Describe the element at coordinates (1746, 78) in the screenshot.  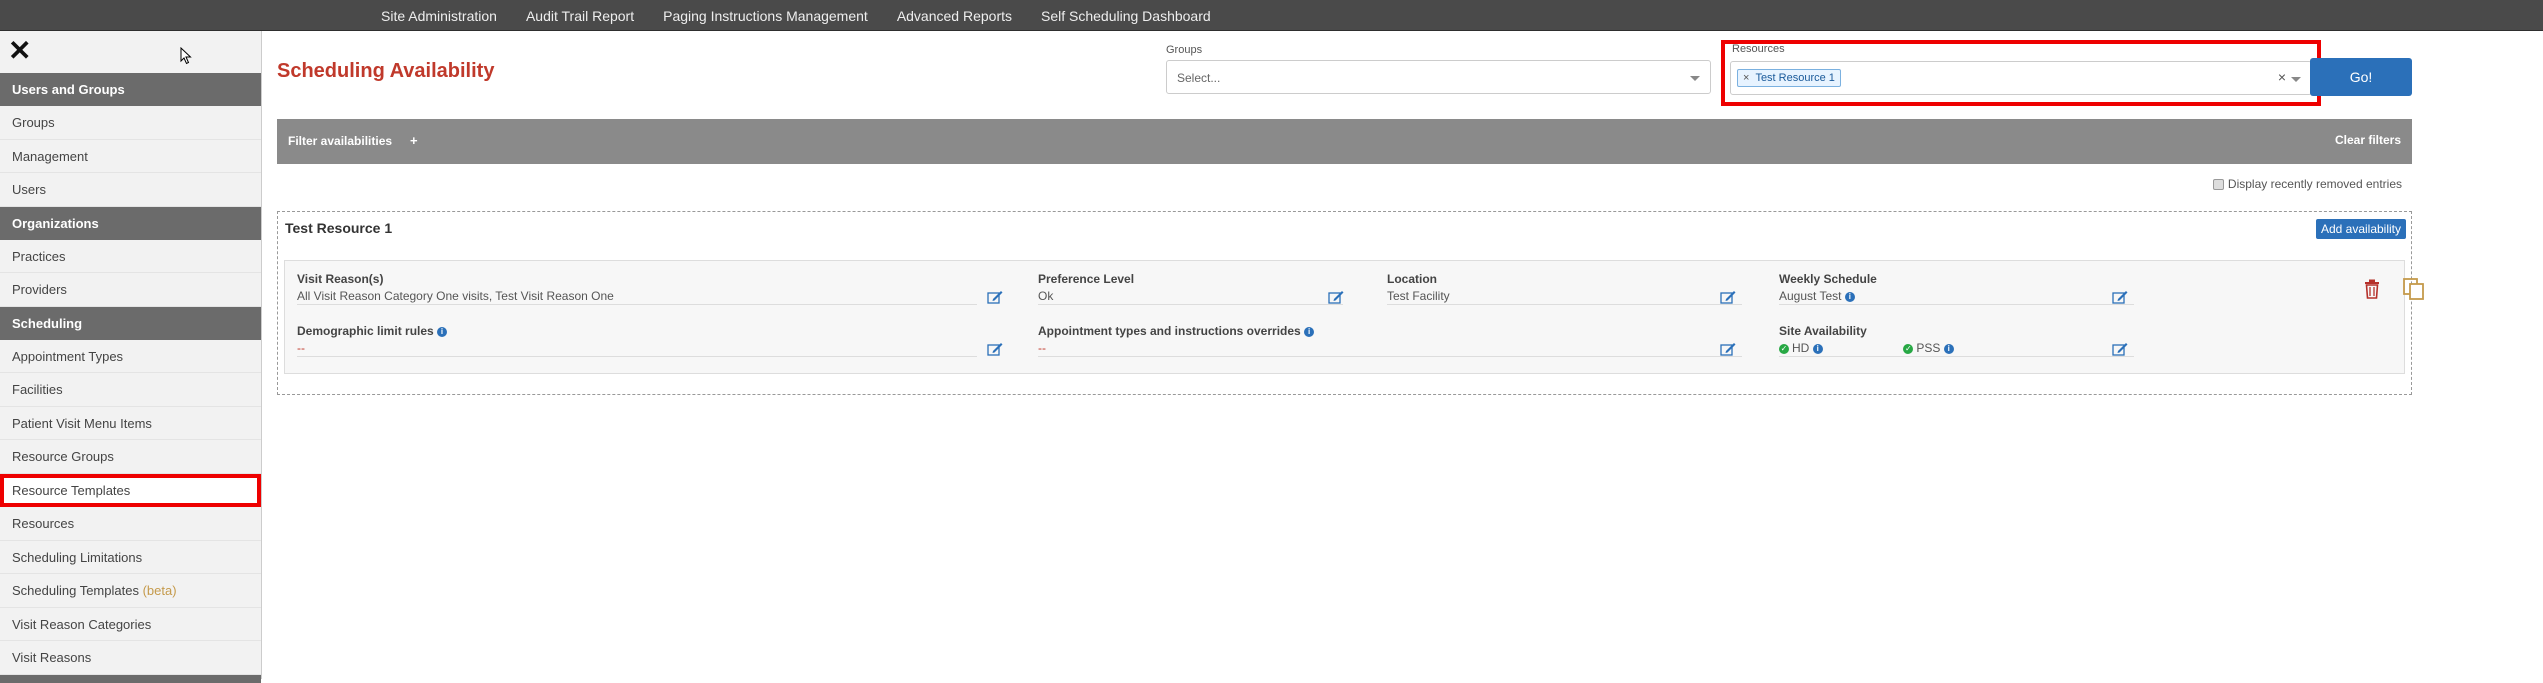
I see `tag-remove-icon: ×` at that location.